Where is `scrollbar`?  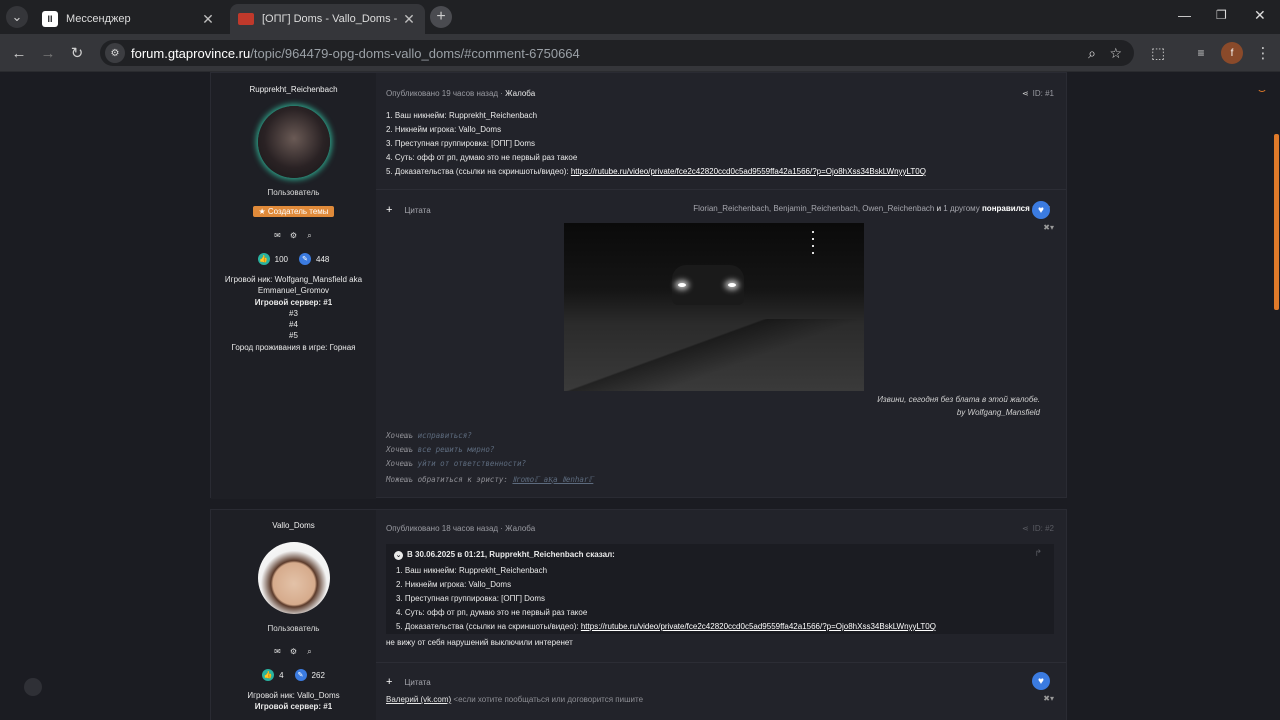 scrollbar is located at coordinates (1276, 222).